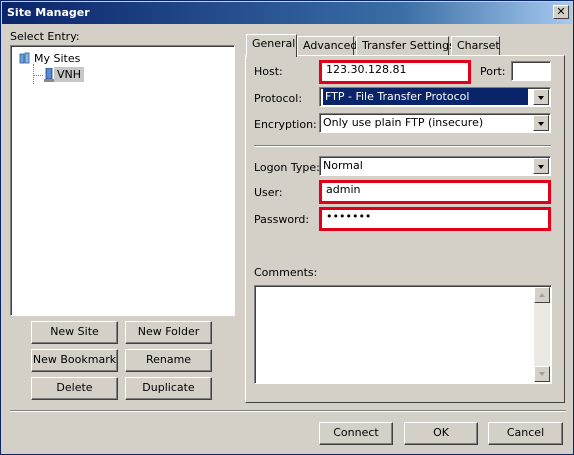  What do you see at coordinates (441, 433) in the screenshot?
I see `ok-button: OK` at bounding box center [441, 433].